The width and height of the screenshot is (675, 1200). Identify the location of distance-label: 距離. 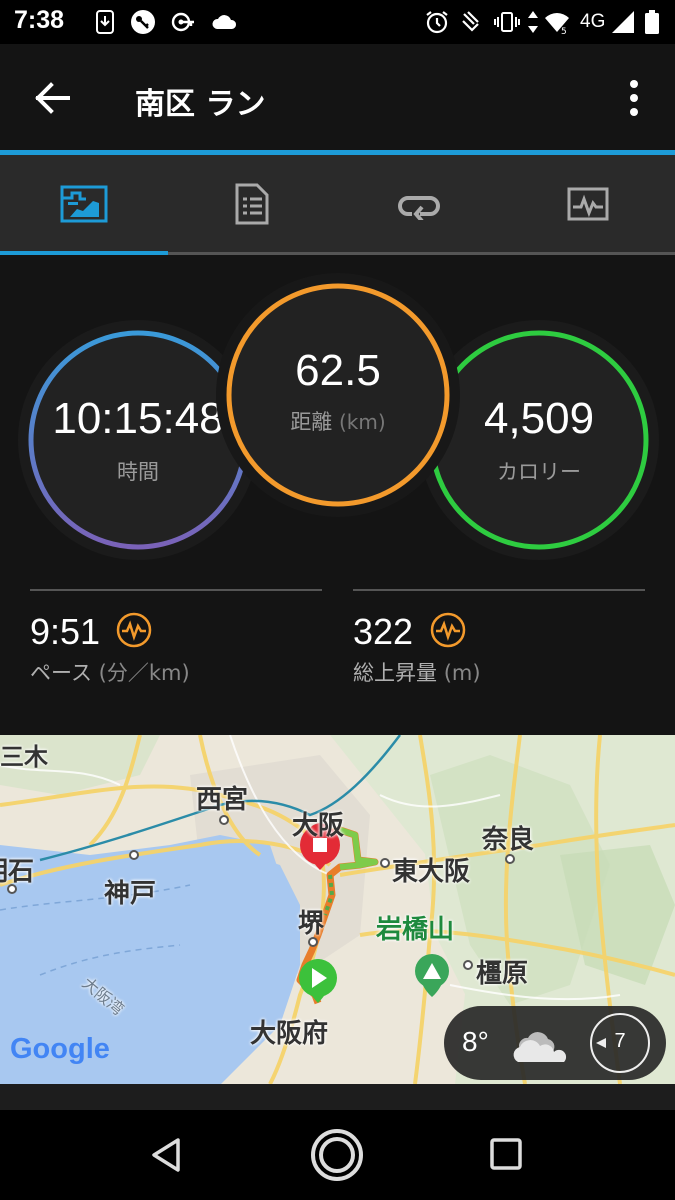
(311, 422).